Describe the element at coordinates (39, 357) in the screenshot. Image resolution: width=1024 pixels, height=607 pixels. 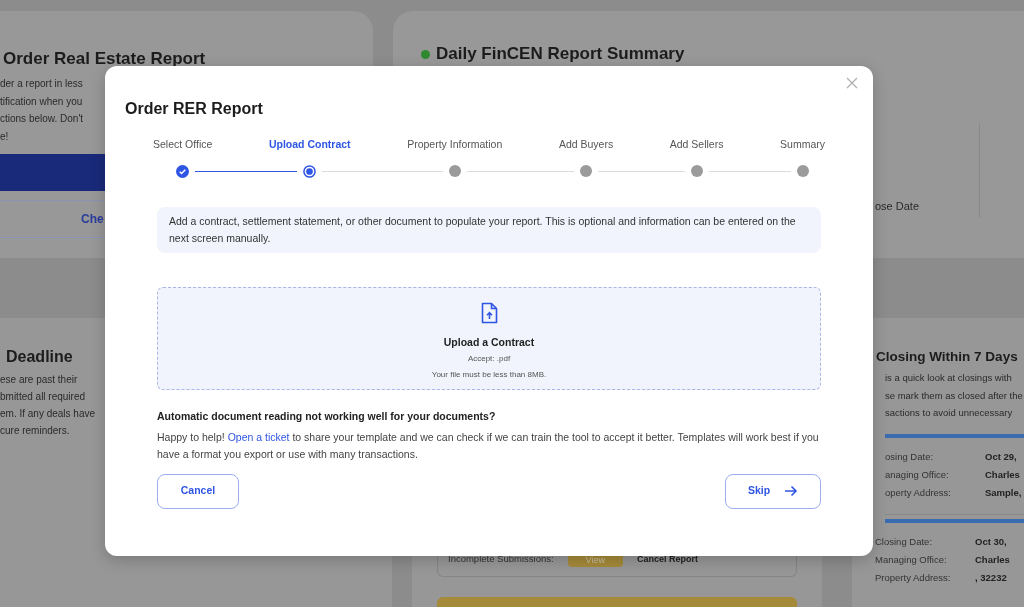
I see `card-title: Deadline` at that location.